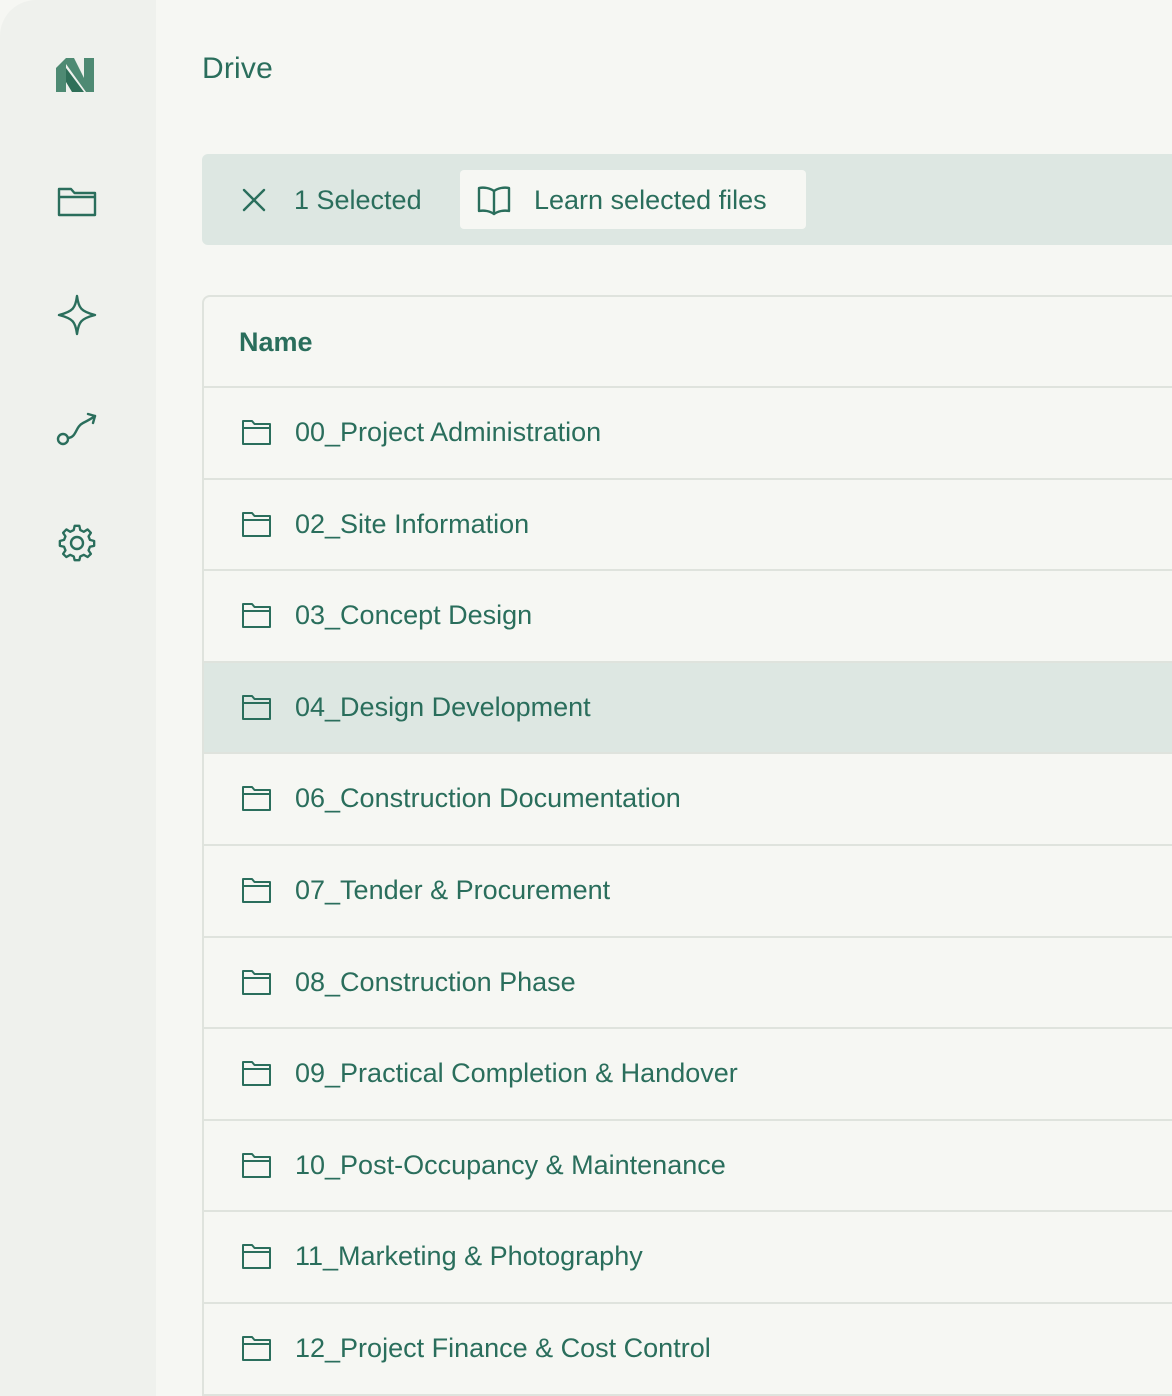 The width and height of the screenshot is (1172, 1396). What do you see at coordinates (443, 706) in the screenshot?
I see `file-name: 04_Design Development` at bounding box center [443, 706].